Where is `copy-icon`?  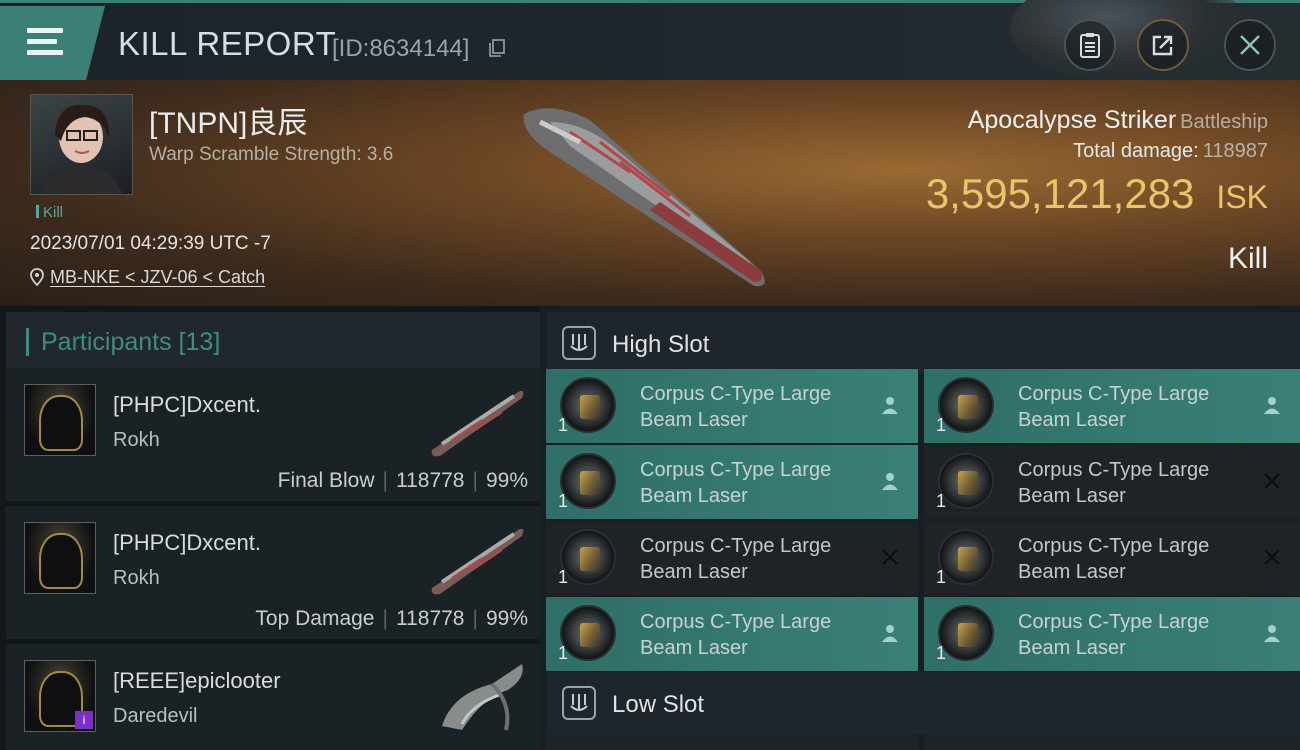
copy-icon is located at coordinates (497, 48).